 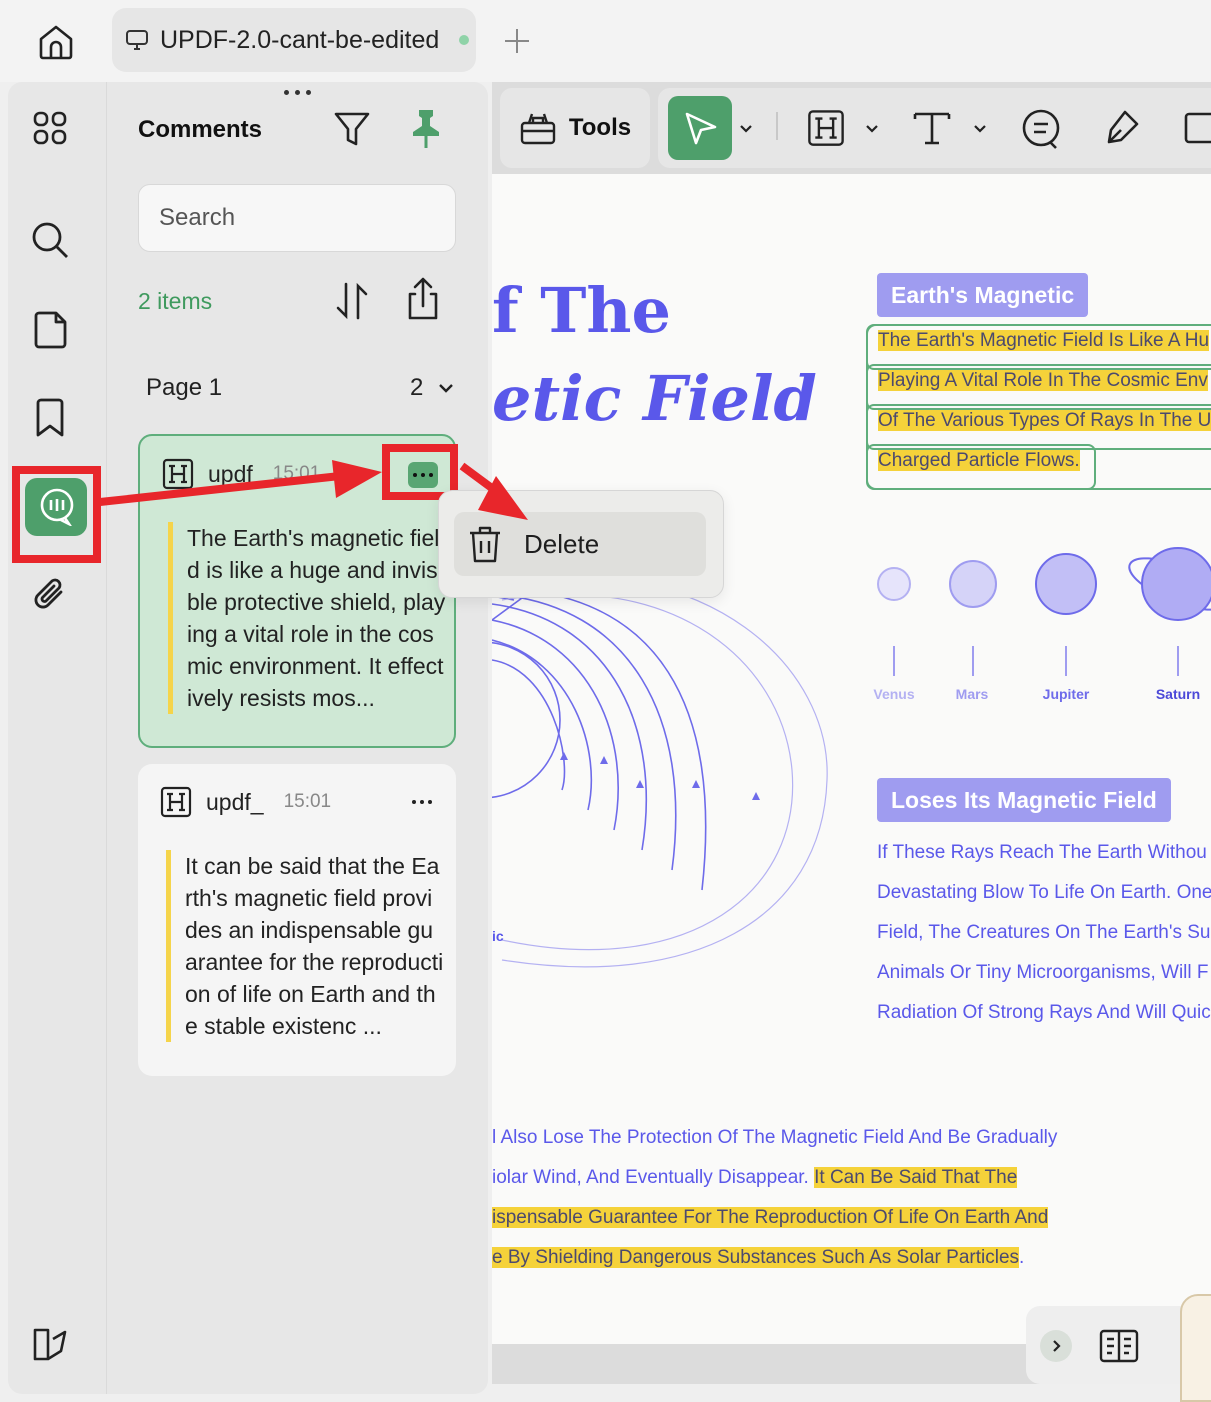 I want to click on notes-card-edge, so click(x=1195, y=1348).